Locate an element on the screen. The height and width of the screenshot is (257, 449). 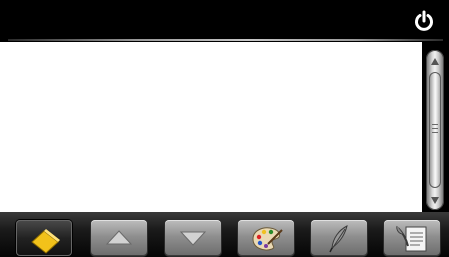
page-down-button is located at coordinates (193, 238).